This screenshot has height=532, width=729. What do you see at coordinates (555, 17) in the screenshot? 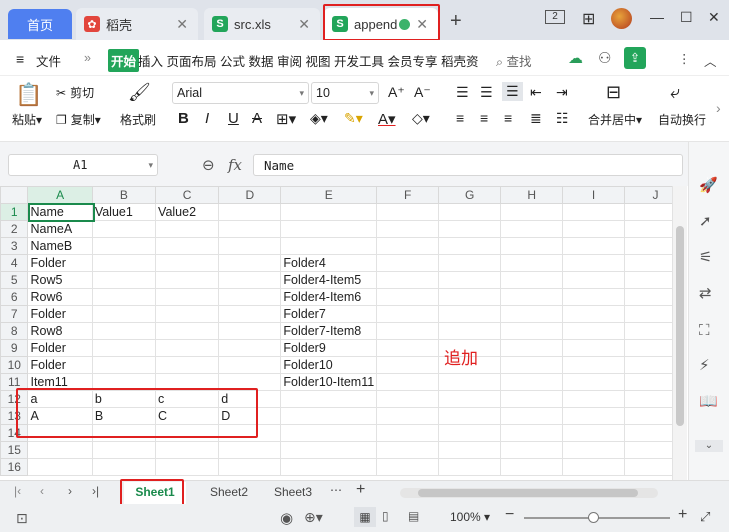
I see `window-count-badge: 2` at bounding box center [555, 17].